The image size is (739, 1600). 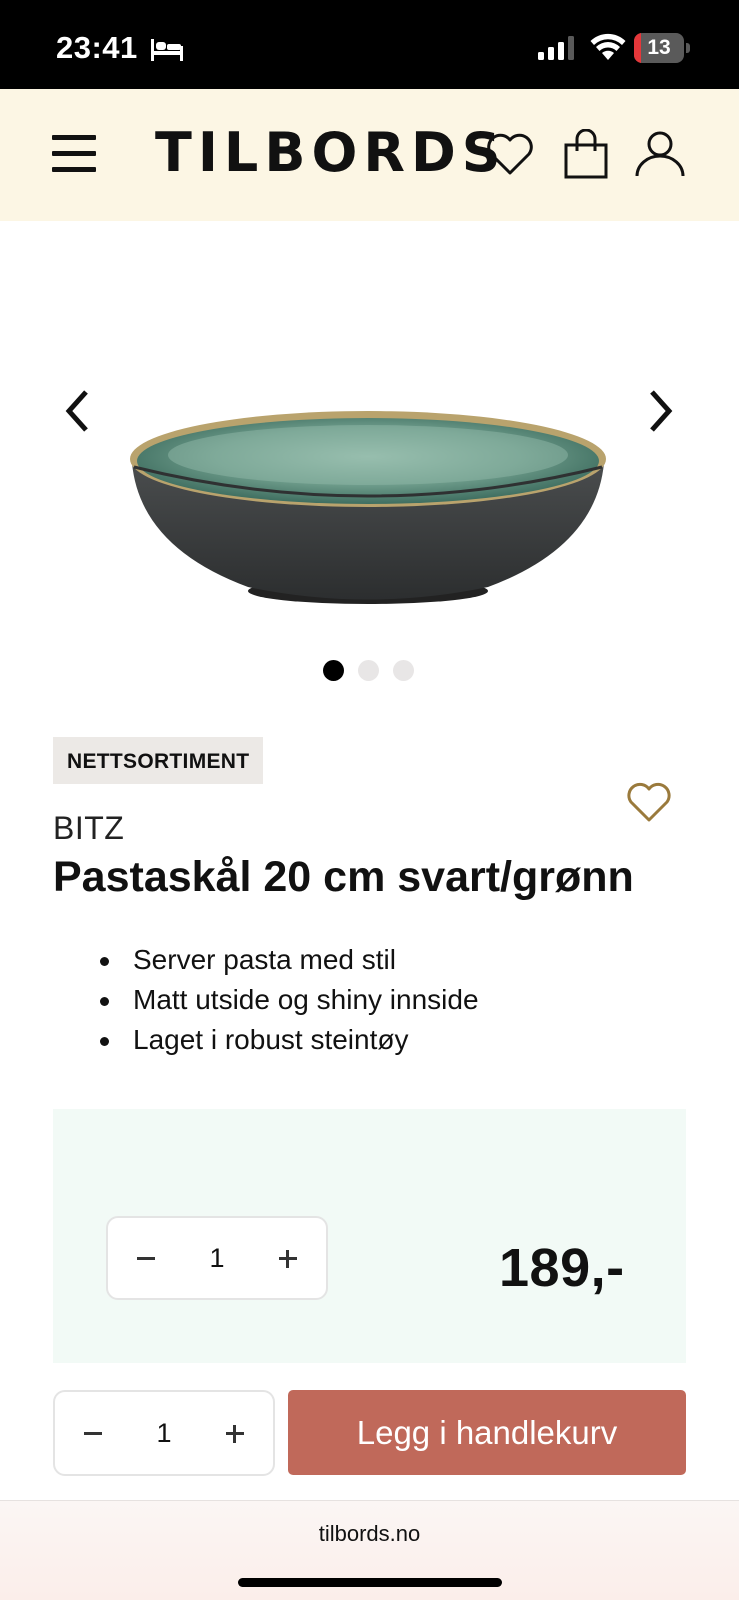 I want to click on sleep-bed-icon, so click(x=167, y=50).